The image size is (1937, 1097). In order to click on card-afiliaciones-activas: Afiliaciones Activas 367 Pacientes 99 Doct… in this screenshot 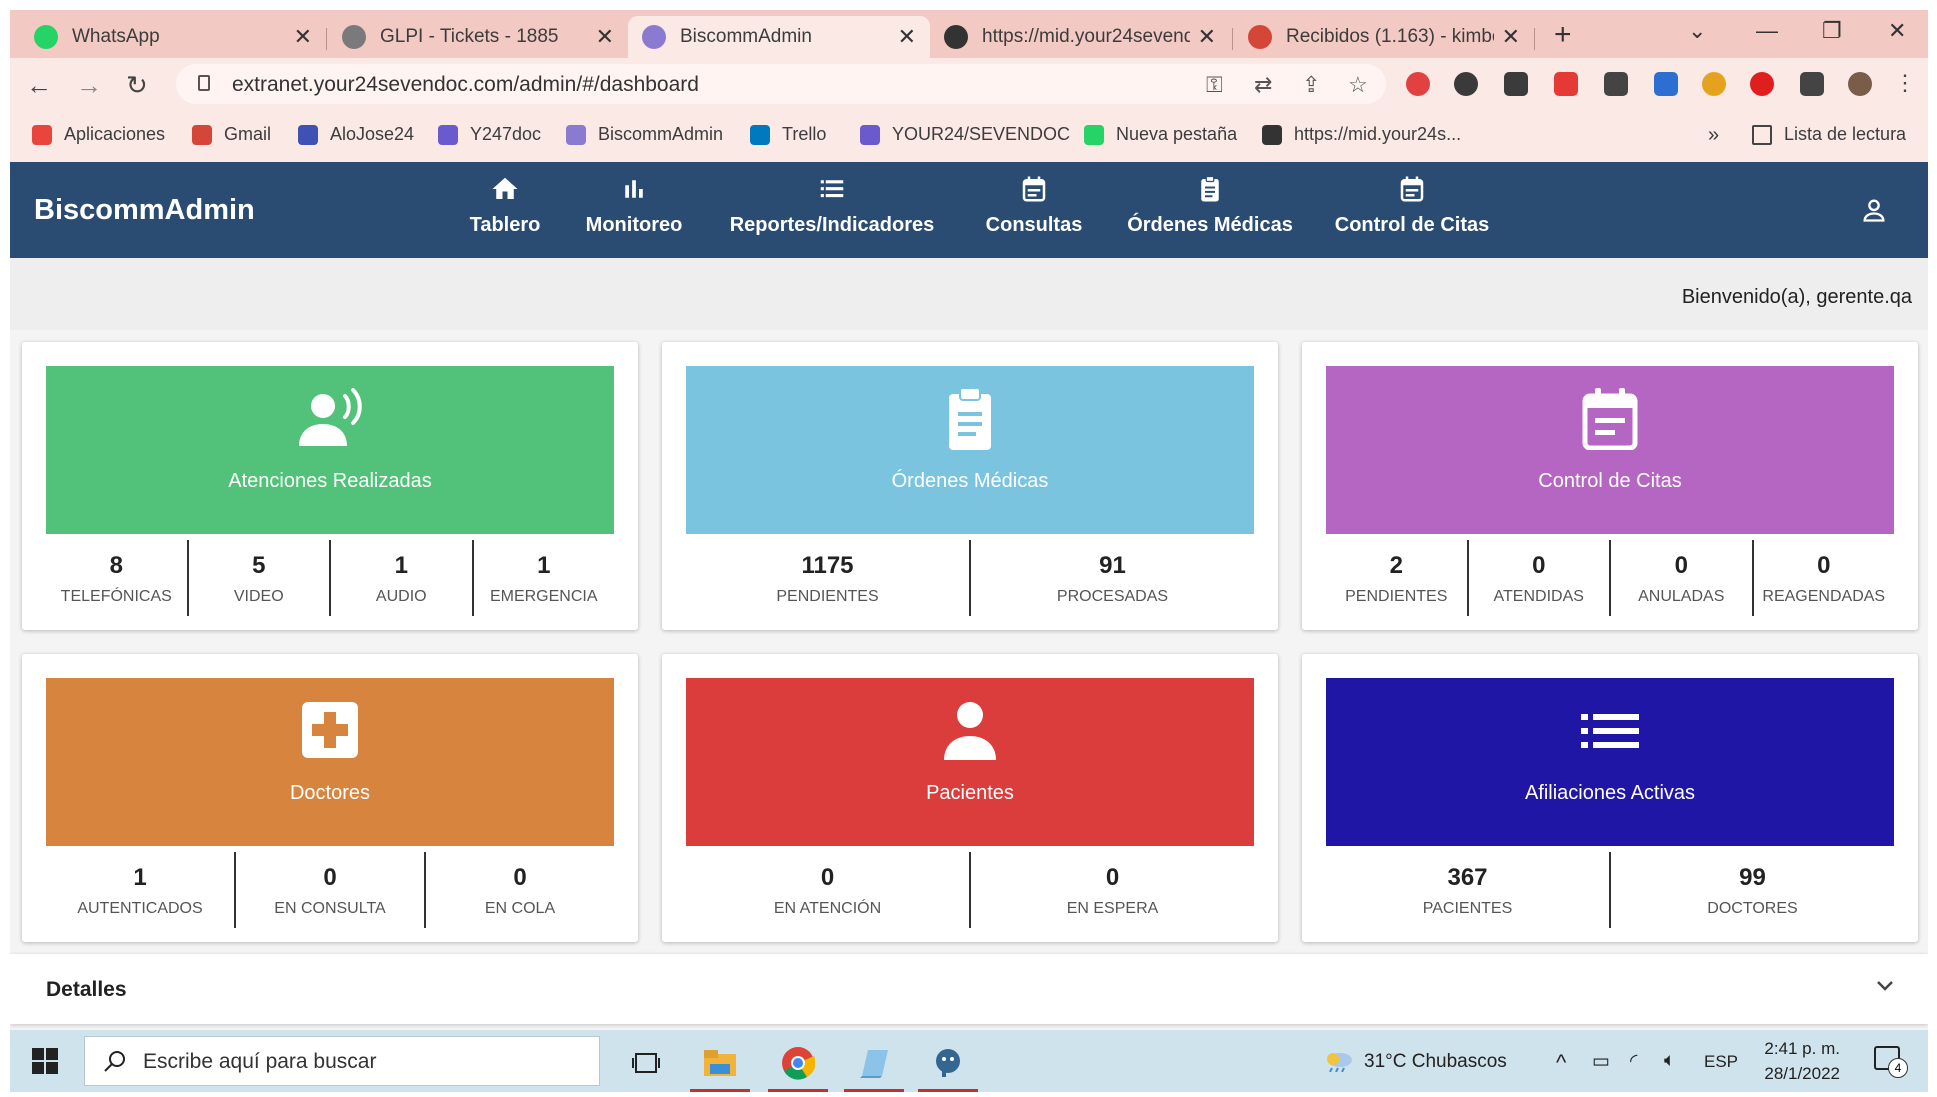, I will do `click(1610, 798)`.